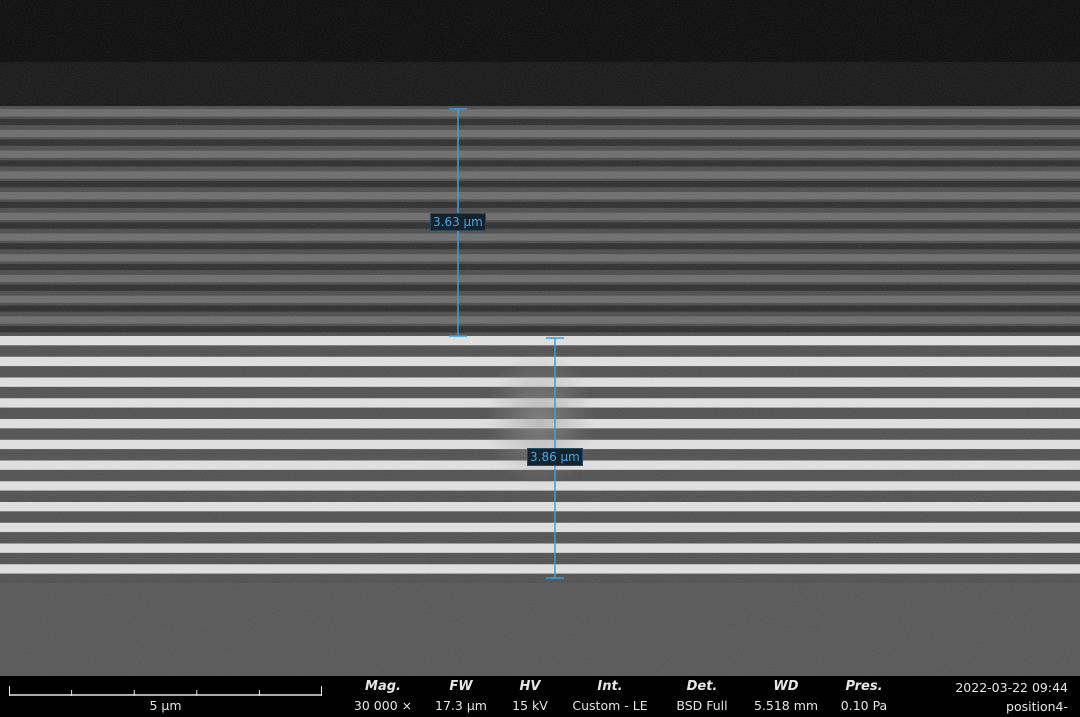  Describe the element at coordinates (702, 686) in the screenshot. I see `field-label: Det.` at that location.